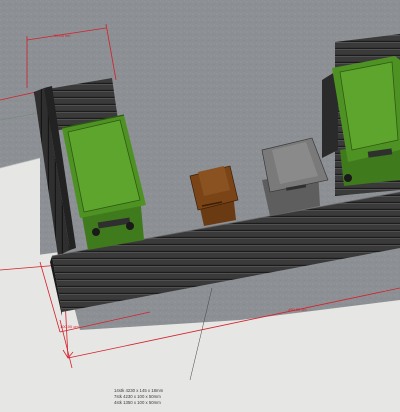 This screenshot has width=400, height=412. I want to click on green-bin-right, so click(366, 121).